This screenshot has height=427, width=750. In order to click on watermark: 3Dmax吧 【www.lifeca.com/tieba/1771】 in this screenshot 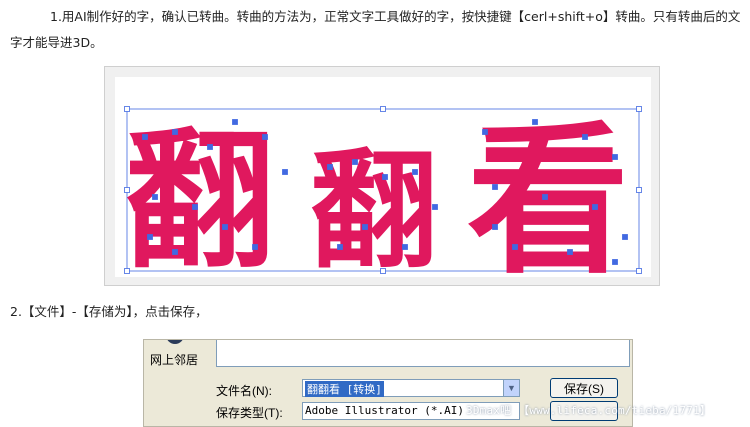, I will do `click(589, 410)`.